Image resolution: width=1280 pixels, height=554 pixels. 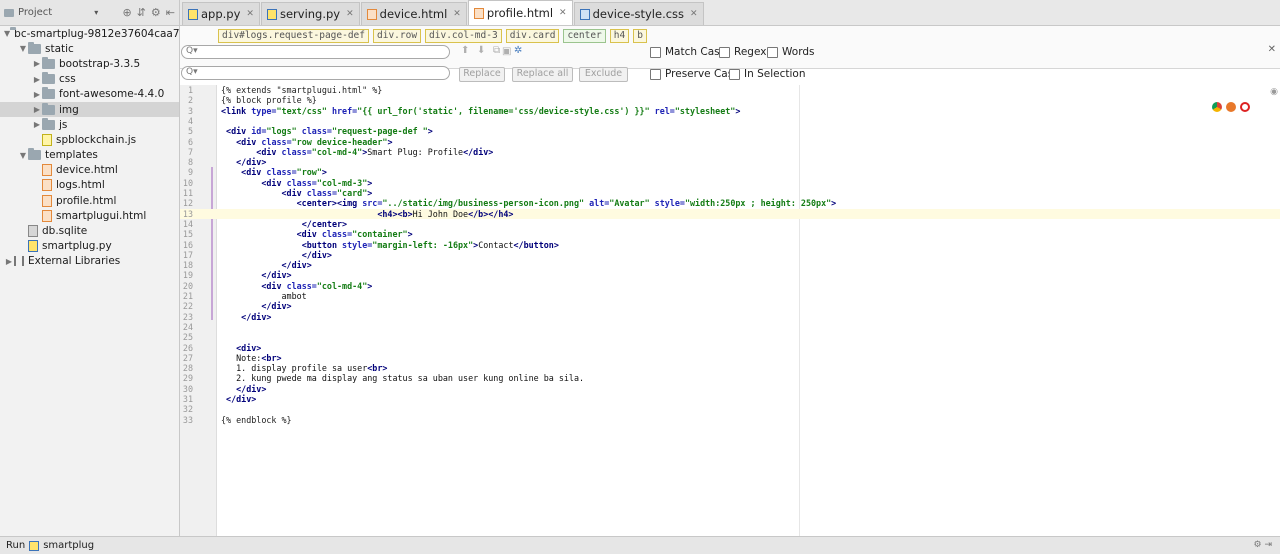 I want to click on run-config-name: smartplug, so click(x=68, y=545).